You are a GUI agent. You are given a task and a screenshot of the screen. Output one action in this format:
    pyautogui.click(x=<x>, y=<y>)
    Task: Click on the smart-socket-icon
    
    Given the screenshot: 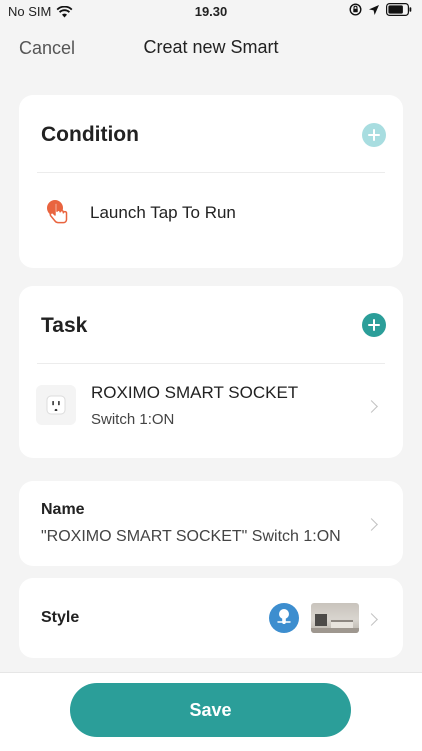 What is the action you would take?
    pyautogui.click(x=56, y=405)
    